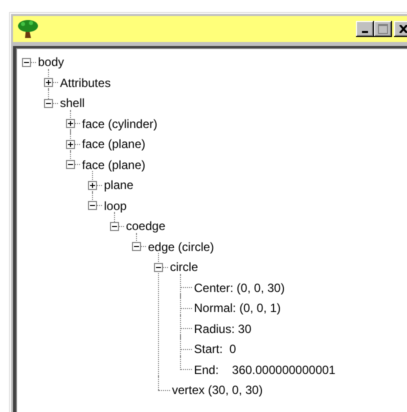  I want to click on tree-item: Start: 0, so click(215, 349).